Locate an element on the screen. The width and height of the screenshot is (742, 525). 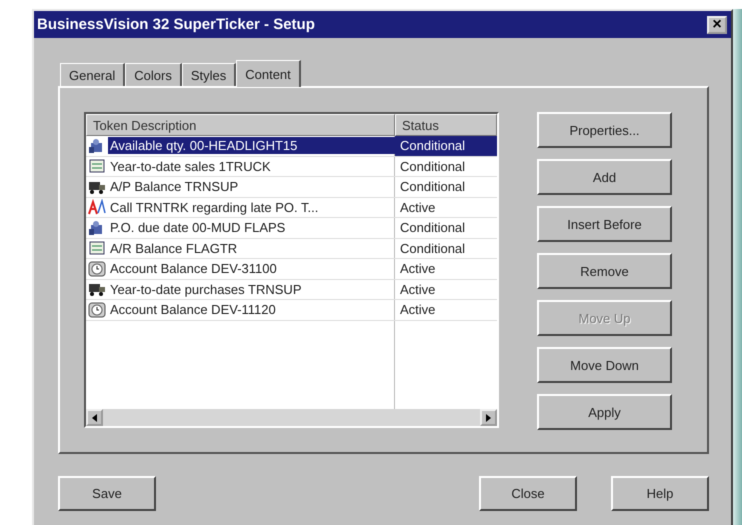
token-description: Account Balance DEV-31100 is located at coordinates (251, 269).